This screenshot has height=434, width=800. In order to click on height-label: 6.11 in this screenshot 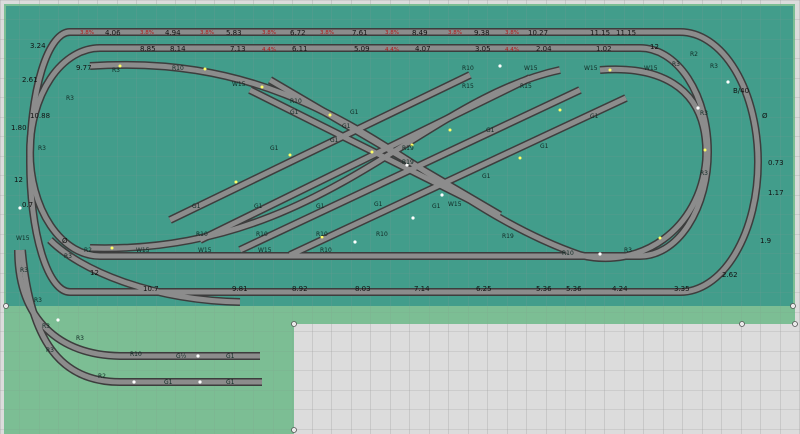, I will do `click(300, 49)`.